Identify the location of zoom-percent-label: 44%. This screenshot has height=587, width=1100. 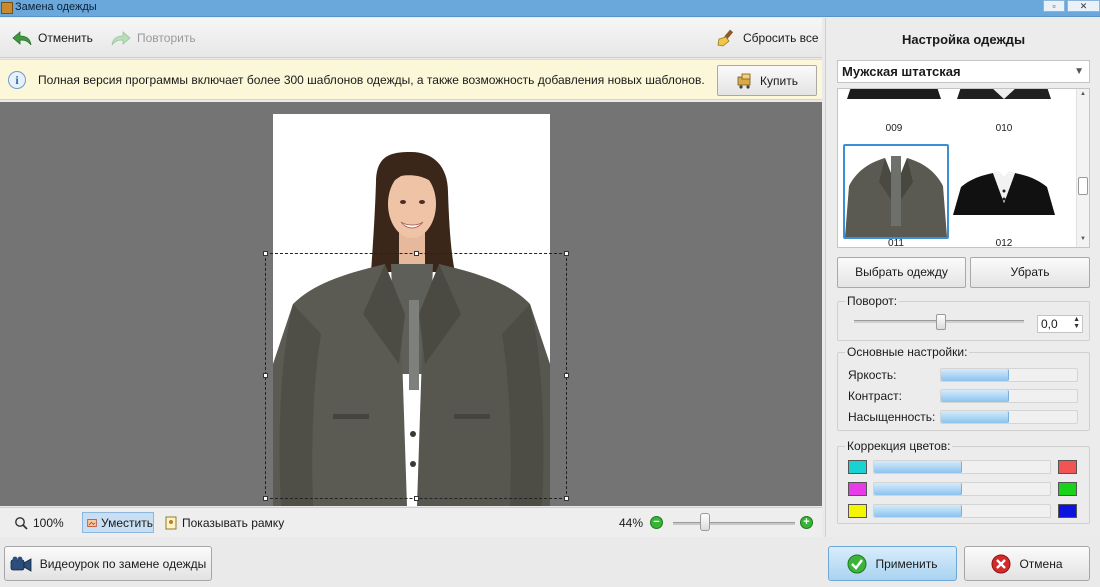
(631, 523).